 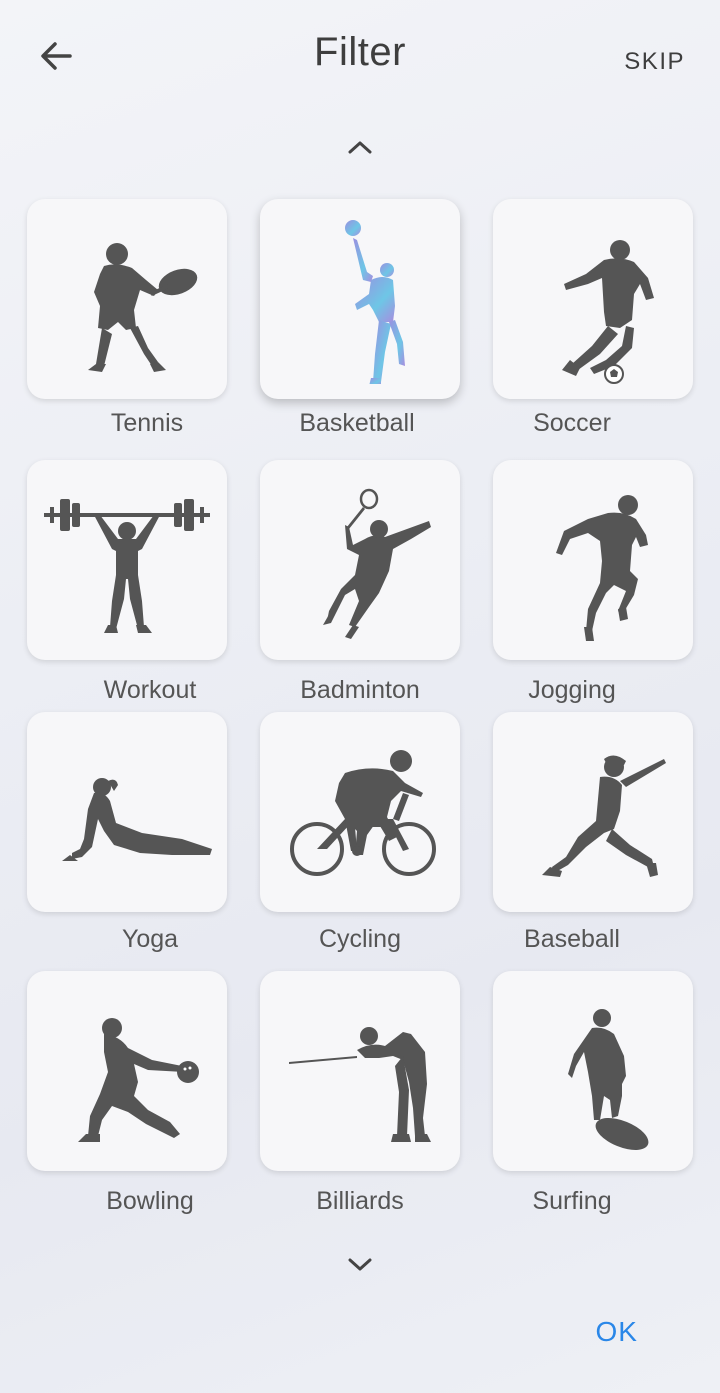 I want to click on sport-tile-tennis, so click(x=127, y=299).